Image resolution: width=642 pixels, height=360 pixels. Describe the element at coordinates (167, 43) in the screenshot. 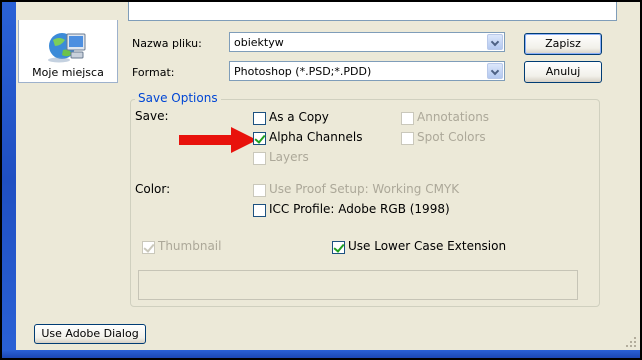

I see `file-name-label: Nazwa pliku:` at that location.